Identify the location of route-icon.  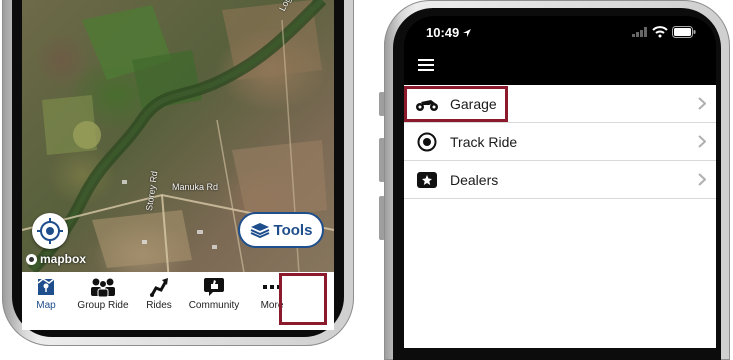
(159, 287).